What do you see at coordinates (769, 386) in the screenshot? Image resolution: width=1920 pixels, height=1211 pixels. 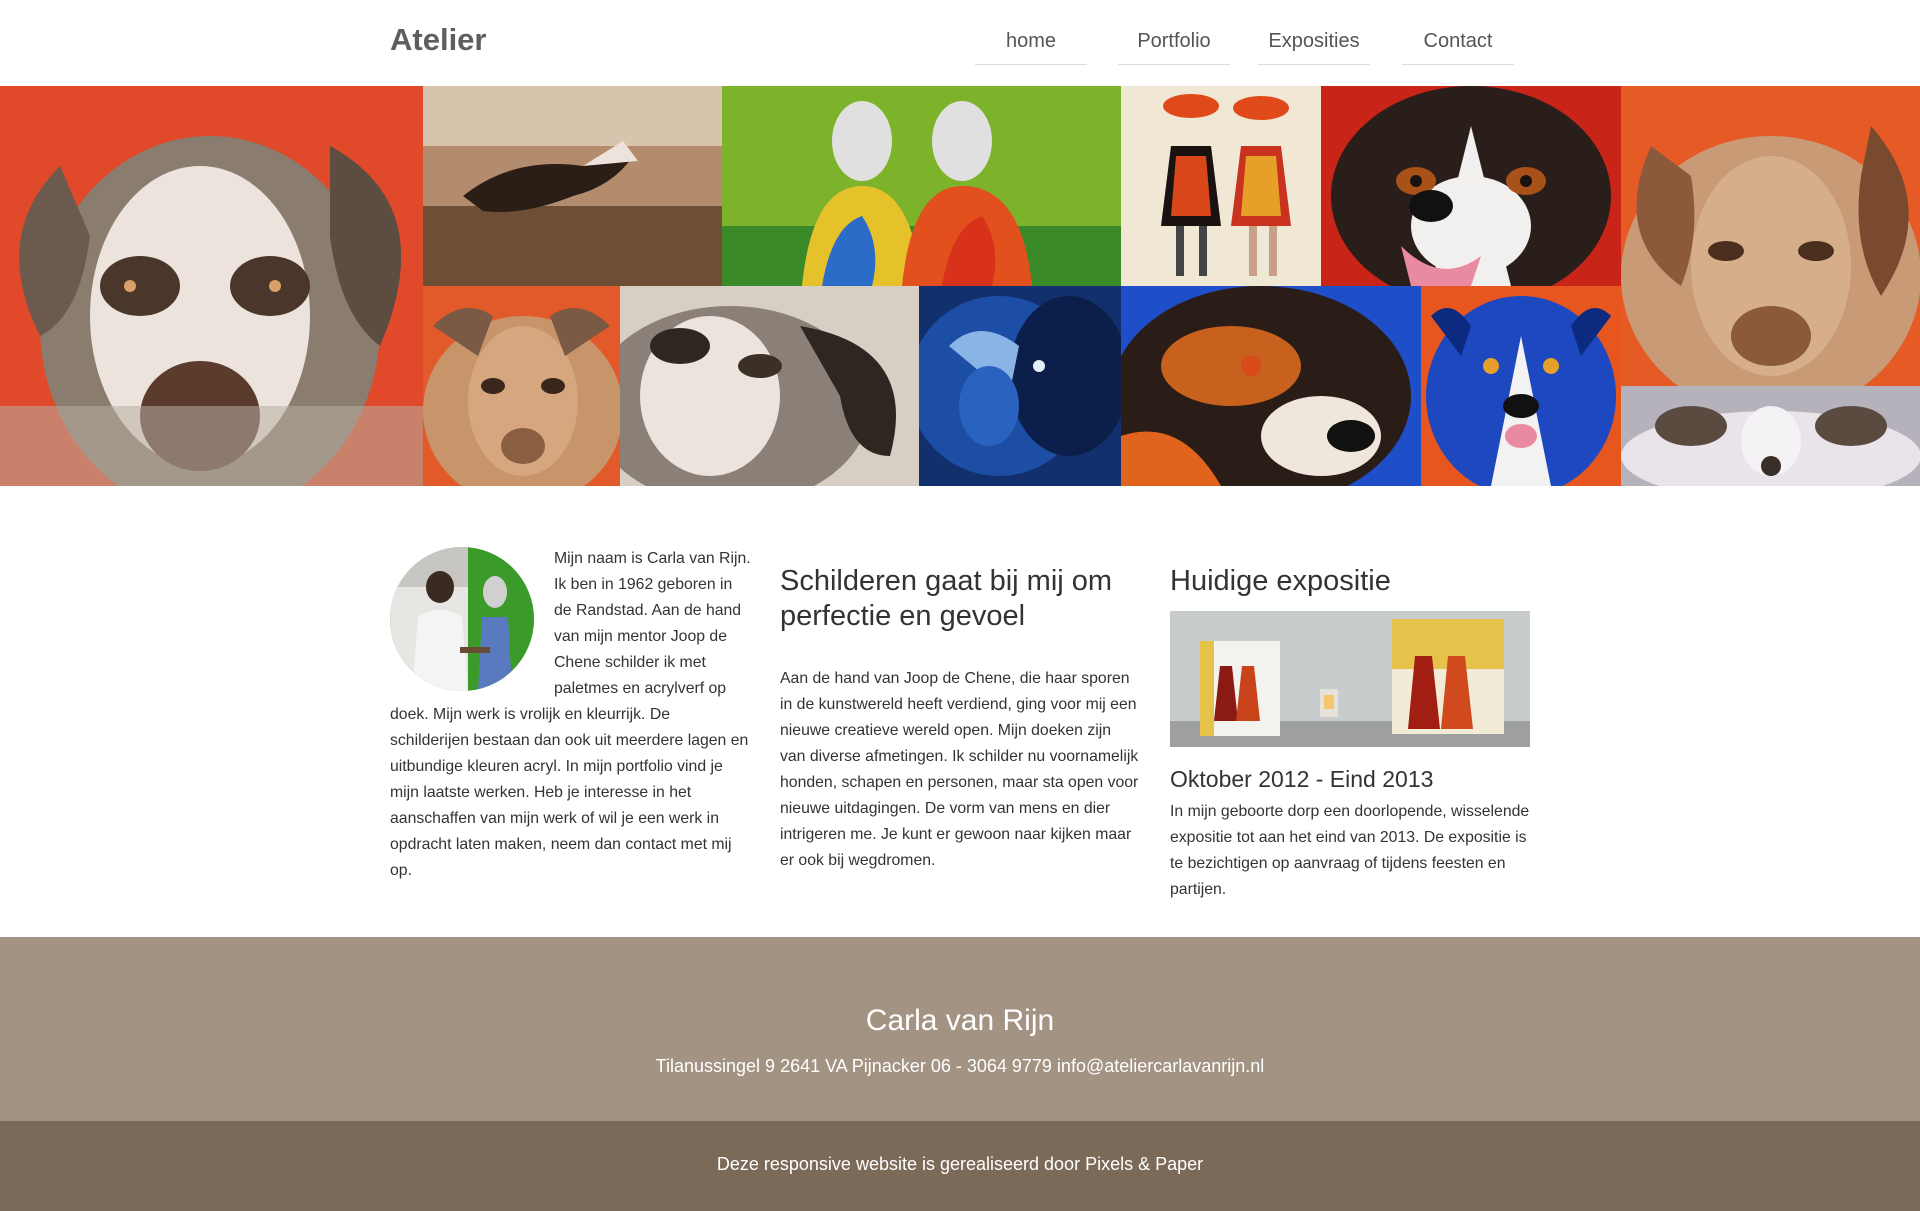 I see `sheep-painting-grey` at bounding box center [769, 386].